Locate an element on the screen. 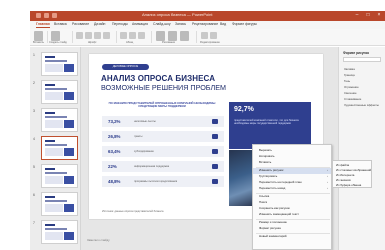  minimize-icon: – is located at coordinates (357, 15).